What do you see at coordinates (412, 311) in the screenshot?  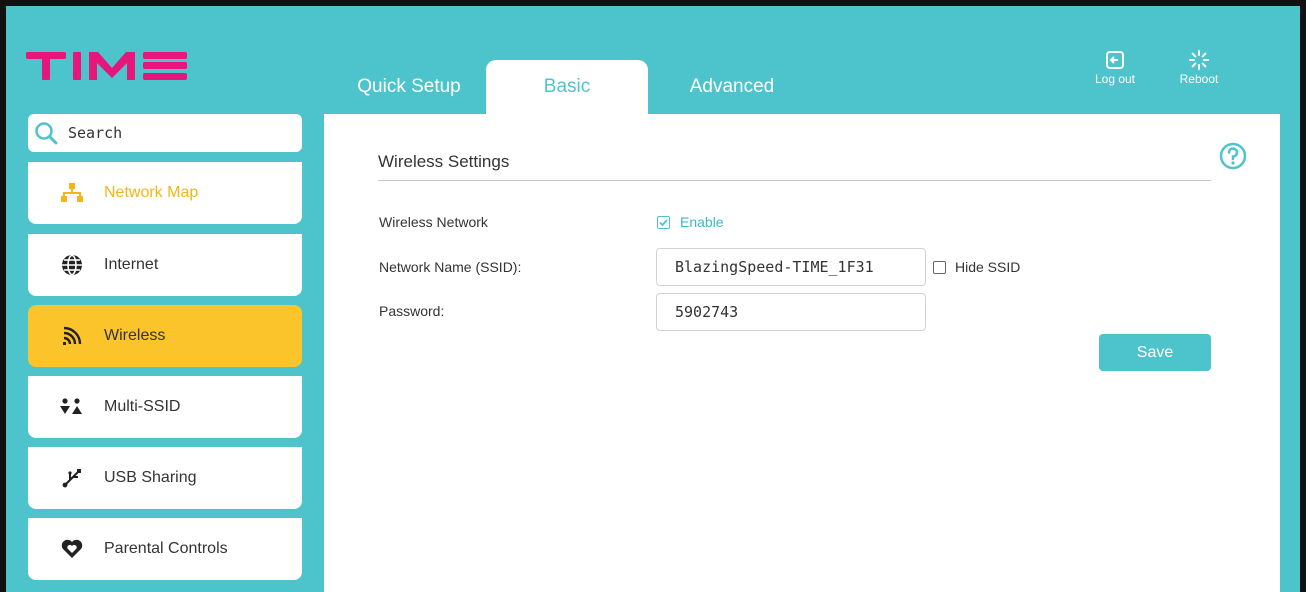 I see `password-label: Password:` at bounding box center [412, 311].